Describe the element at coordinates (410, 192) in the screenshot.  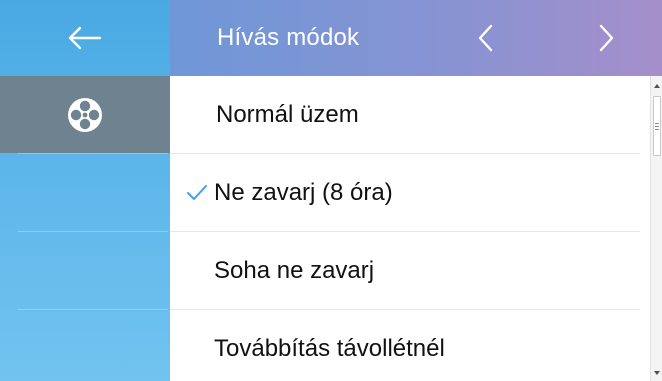
I see `mode-option-do-not-disturb-8h: Ne zavarj (8 óra)` at that location.